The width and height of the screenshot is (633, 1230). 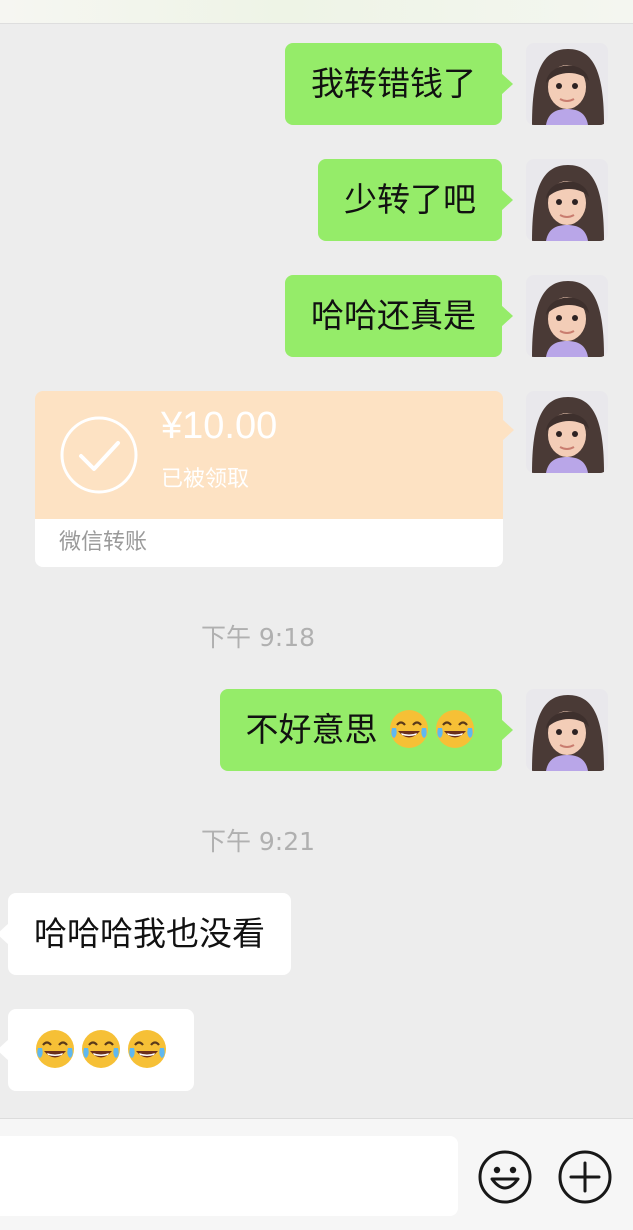 What do you see at coordinates (219, 426) in the screenshot?
I see `transfer-amount: ¥10.00` at bounding box center [219, 426].